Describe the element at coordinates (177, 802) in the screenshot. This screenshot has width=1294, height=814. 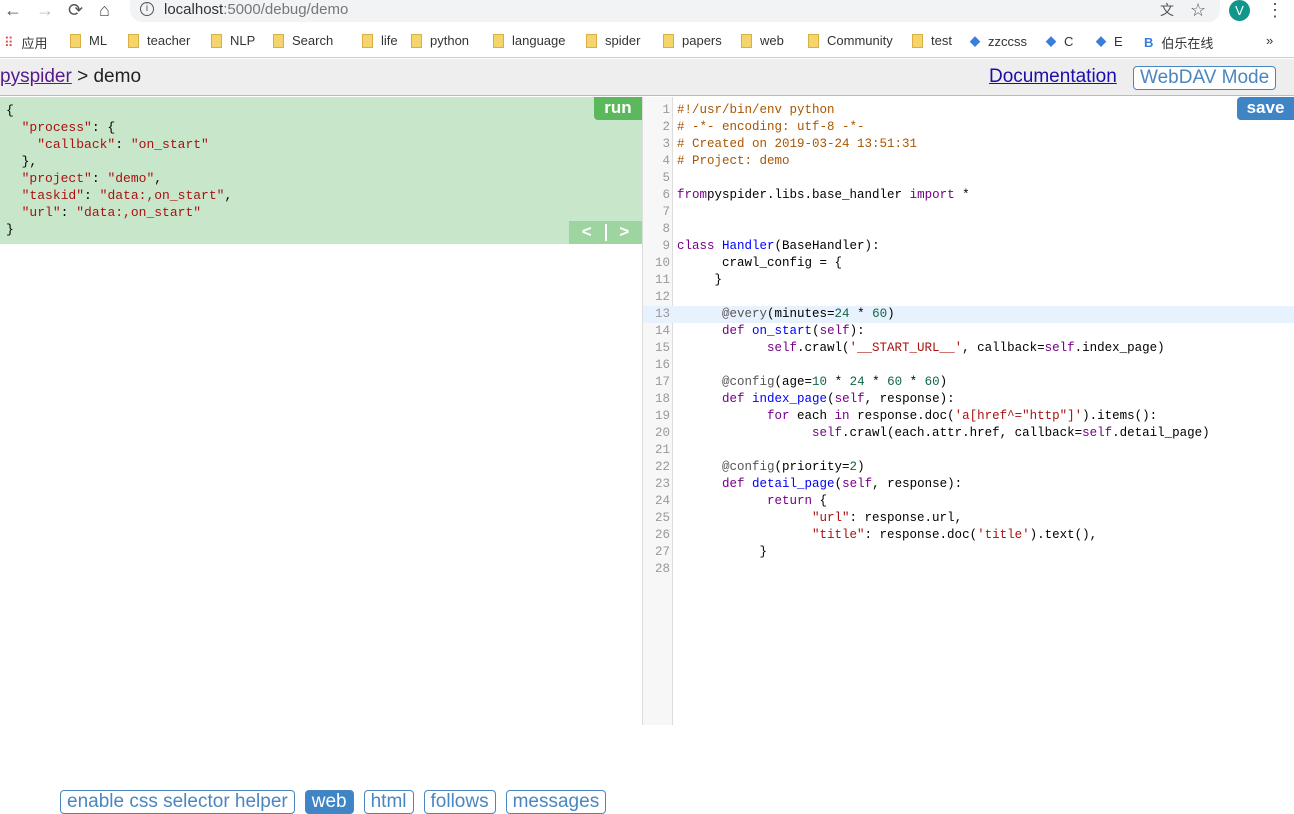
I see `tab-enable-css-selector-helper: enable css selector helper` at that location.